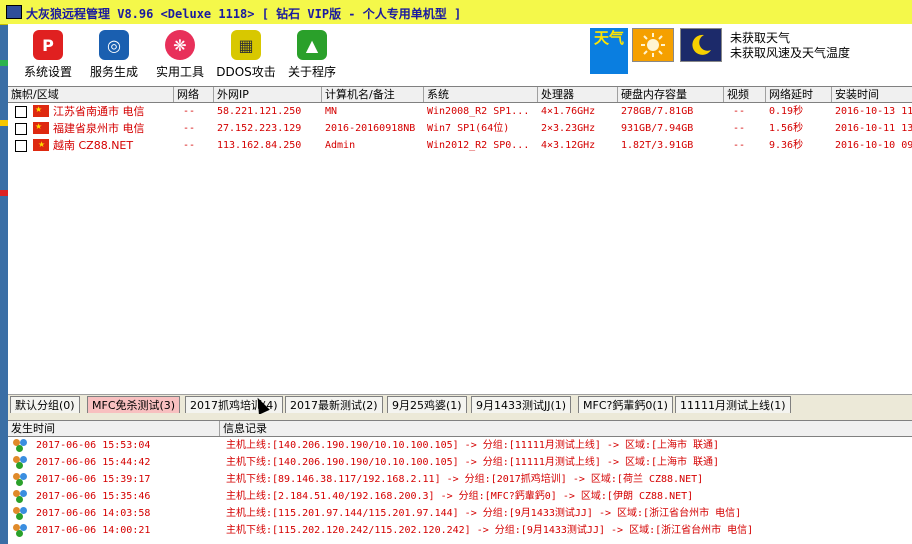 This screenshot has height=544, width=912. What do you see at coordinates (334, 404) in the screenshot?
I see `tab-2017-latest-test: 2017最新测试(2)` at bounding box center [334, 404].